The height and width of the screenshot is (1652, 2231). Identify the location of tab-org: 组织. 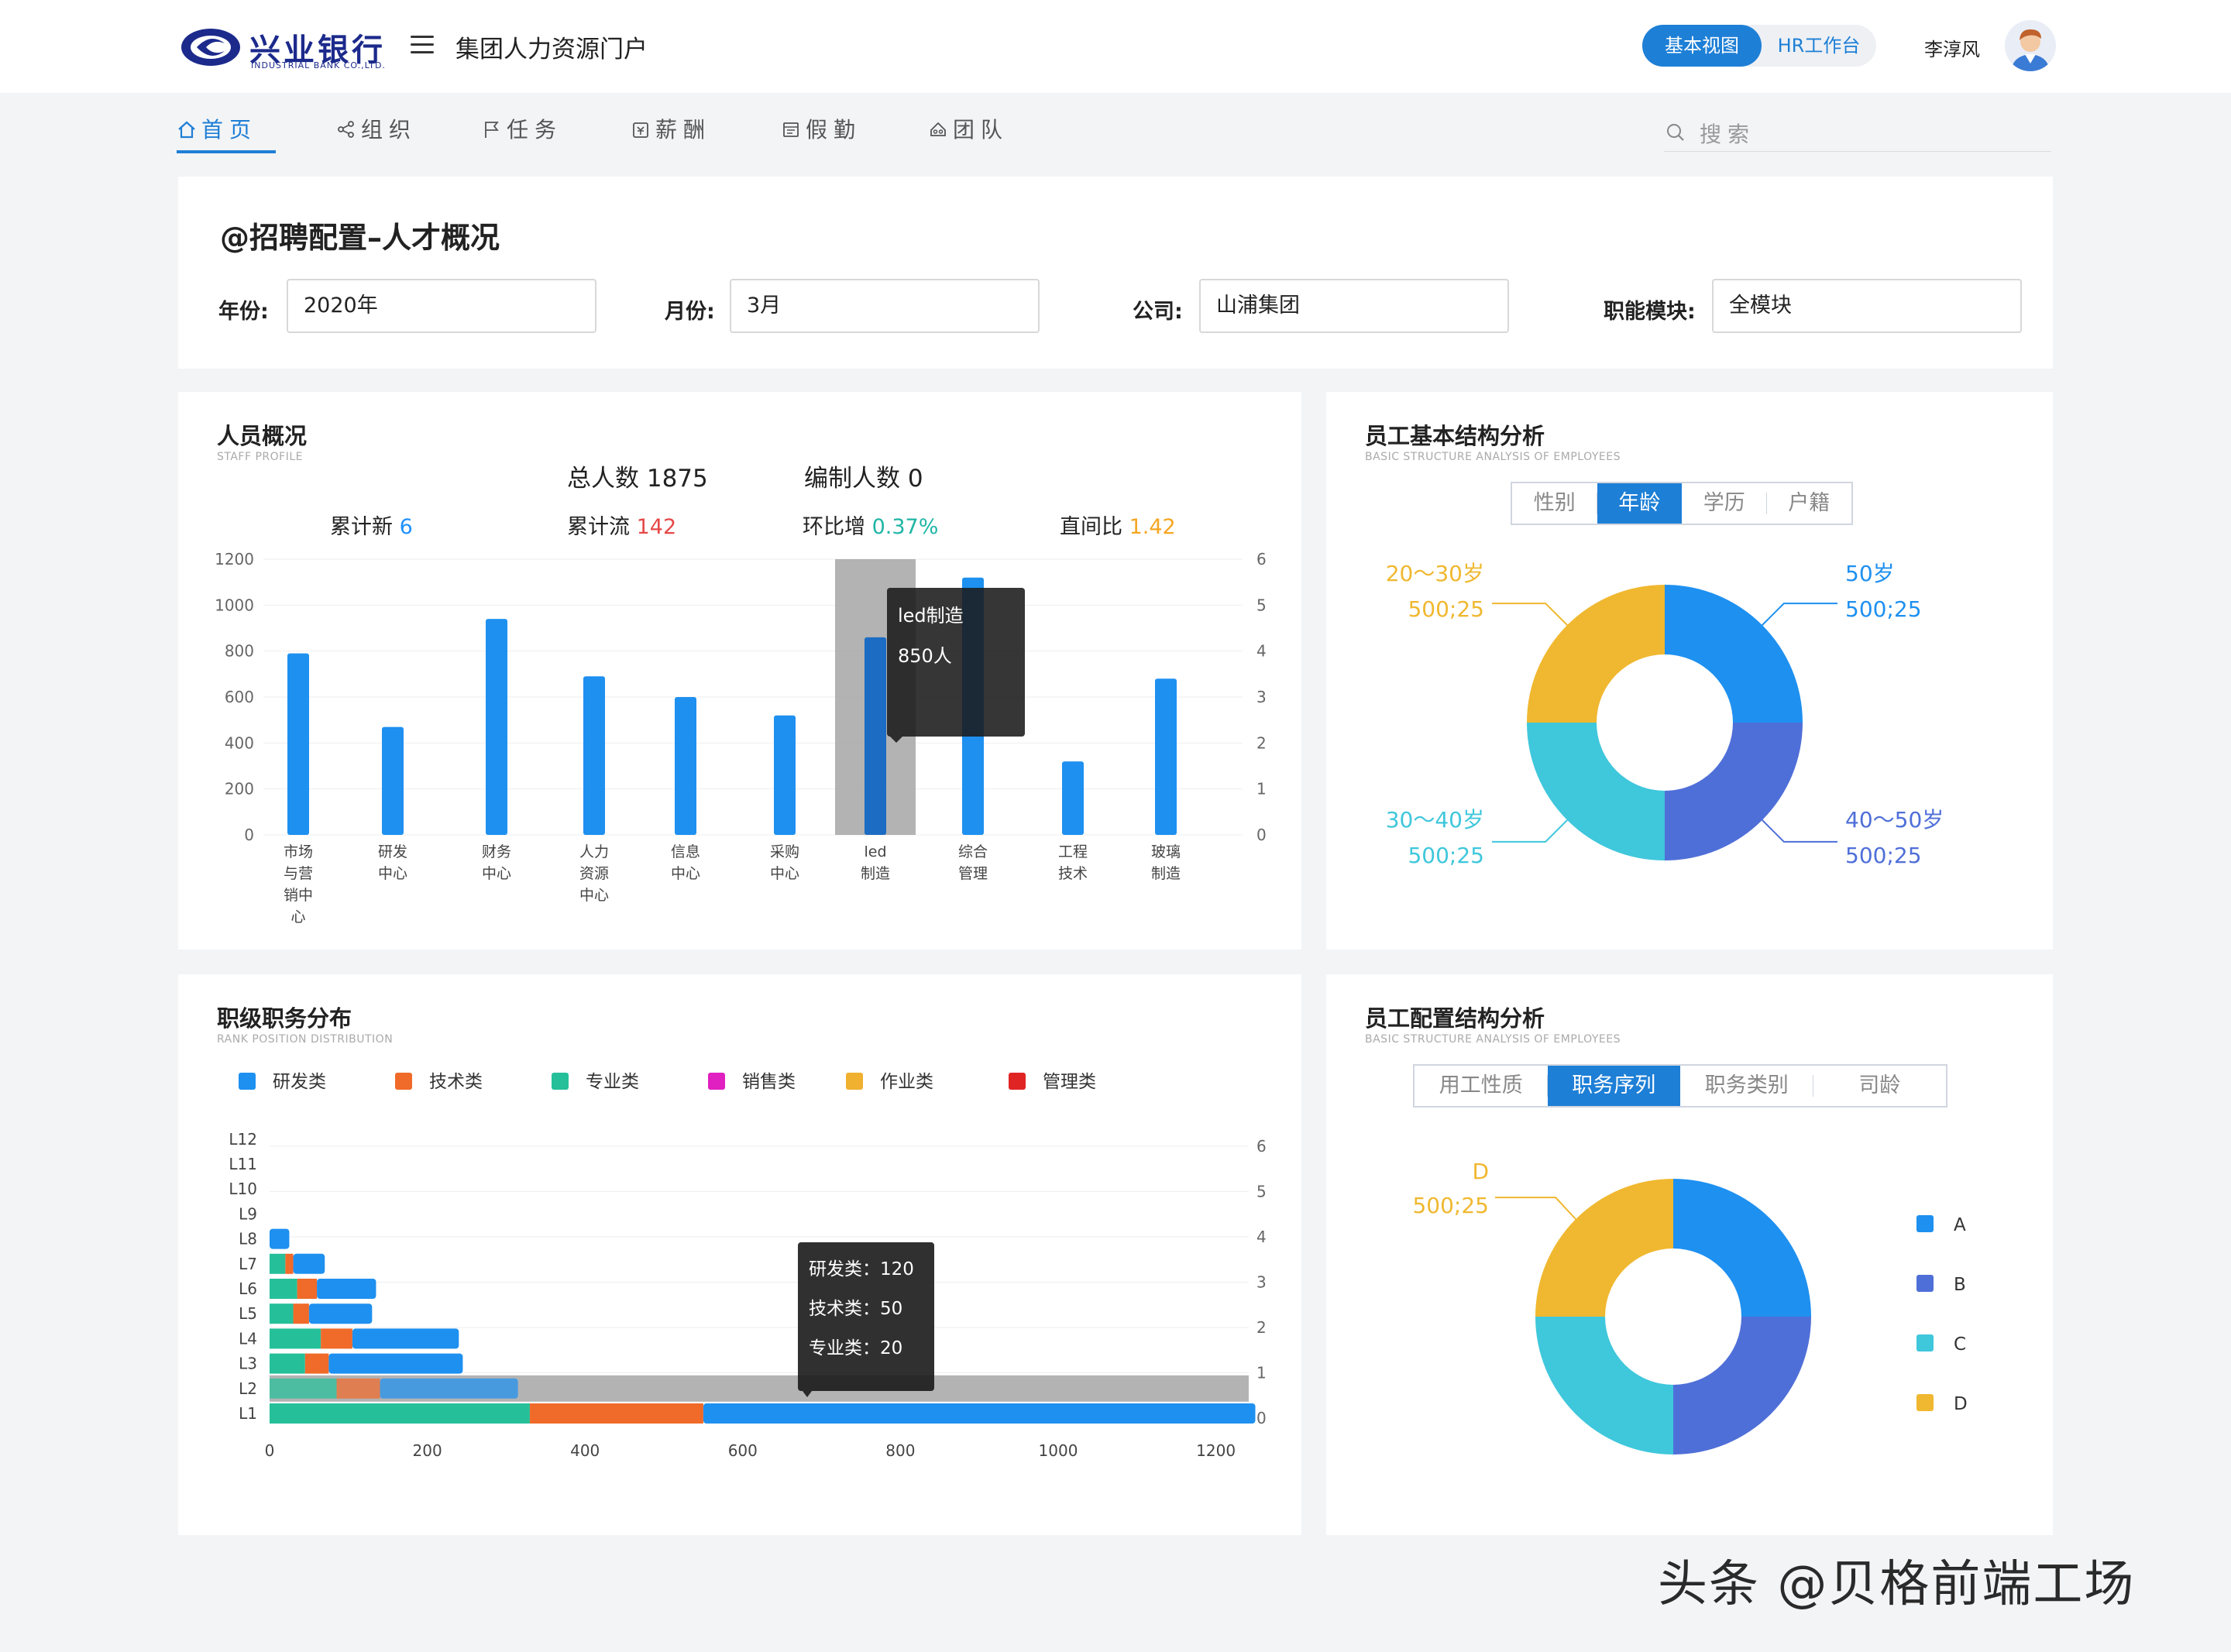
(376, 132).